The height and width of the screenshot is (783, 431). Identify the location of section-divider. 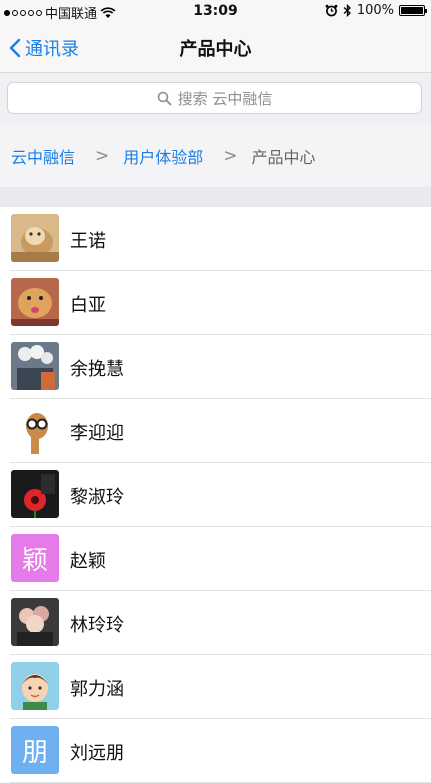
(215, 197).